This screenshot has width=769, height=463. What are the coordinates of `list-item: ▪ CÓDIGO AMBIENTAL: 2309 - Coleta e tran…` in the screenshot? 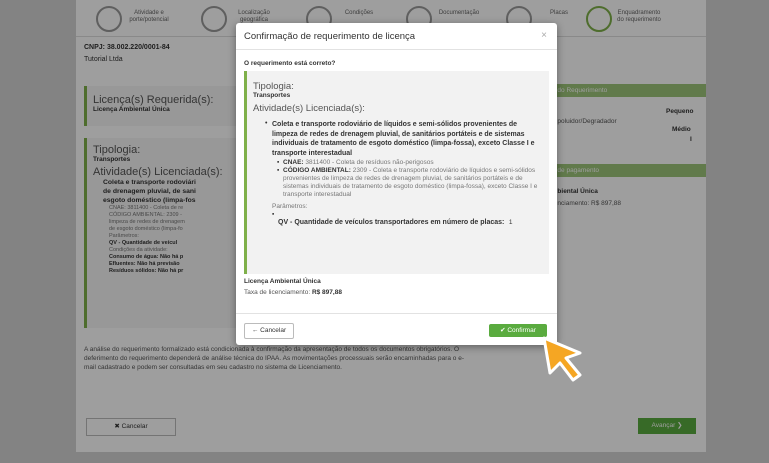 It's located at (407, 183).